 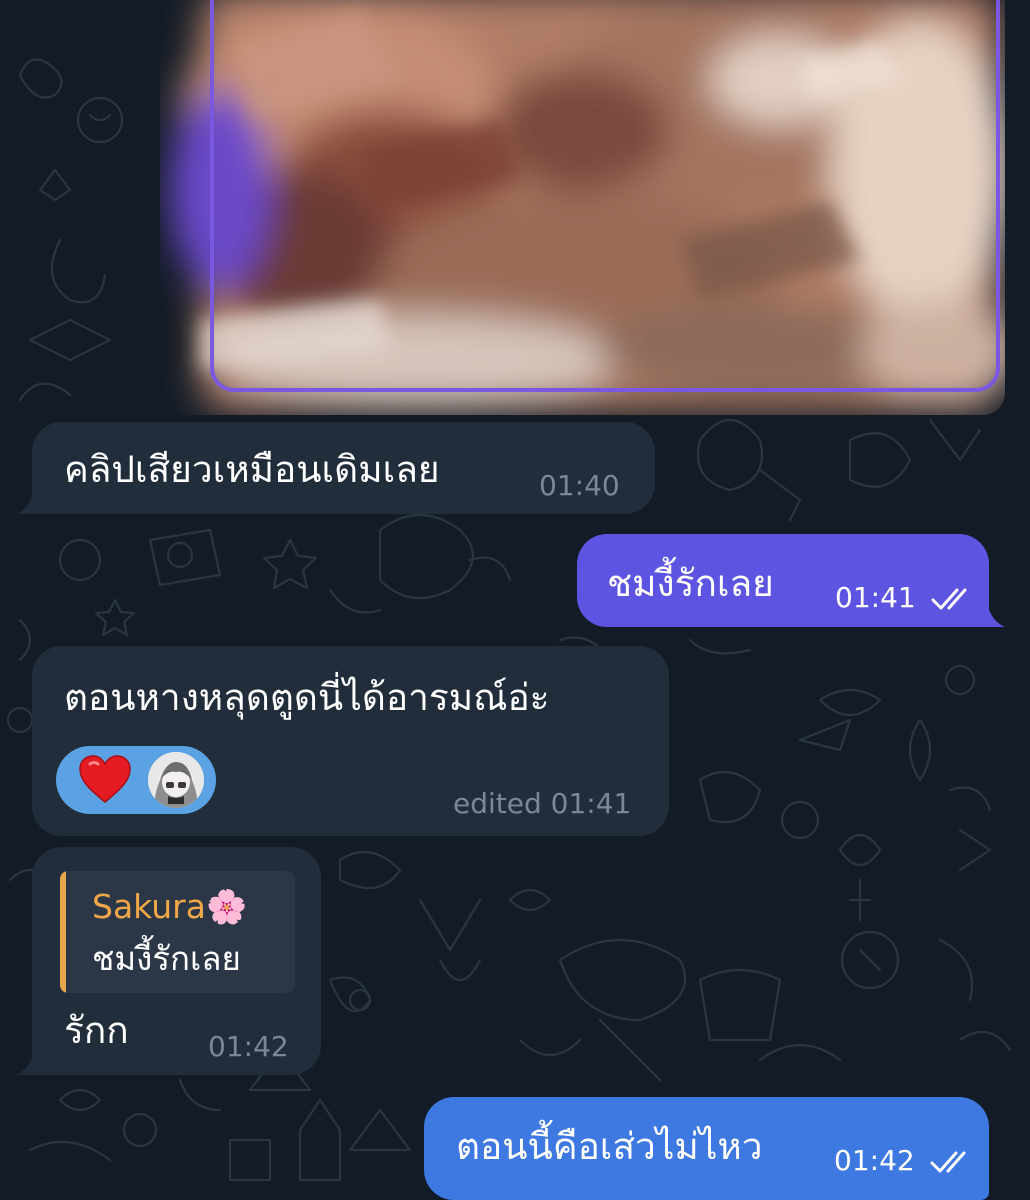 I want to click on heart-icon, so click(x=105, y=779).